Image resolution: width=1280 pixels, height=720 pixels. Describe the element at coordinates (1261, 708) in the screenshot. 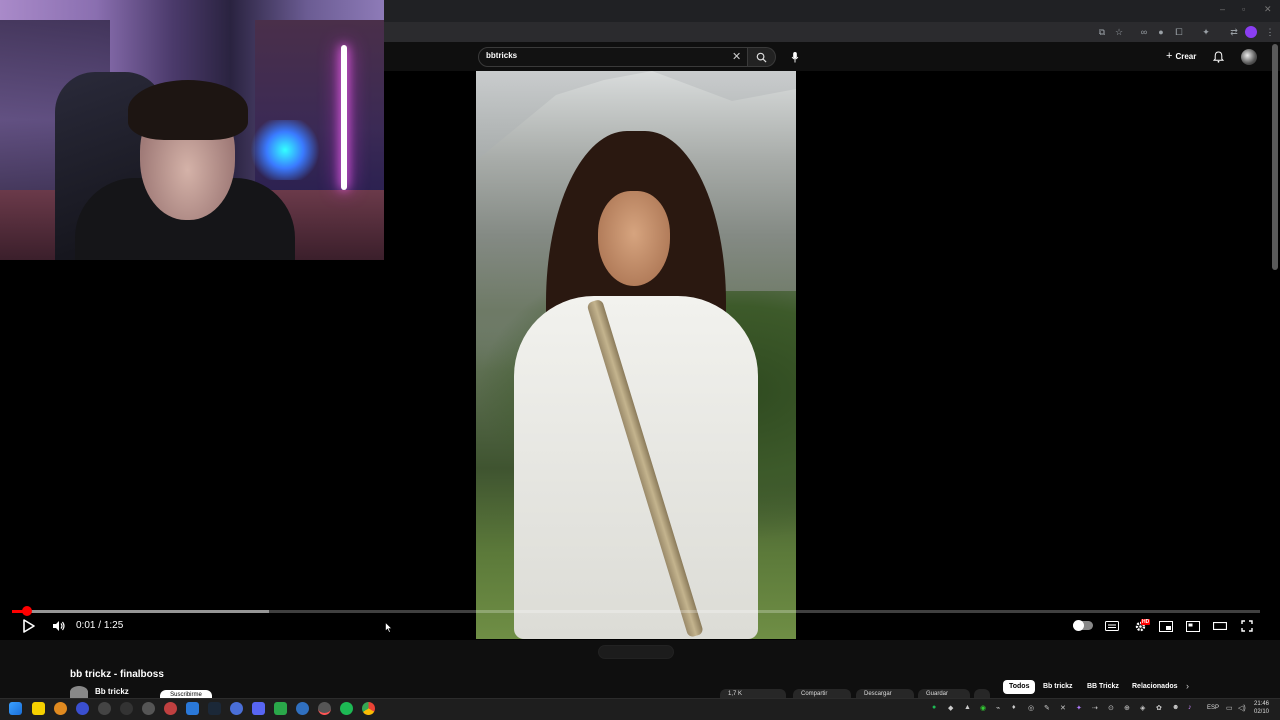

I see `clock: 21:46 02/10` at that location.